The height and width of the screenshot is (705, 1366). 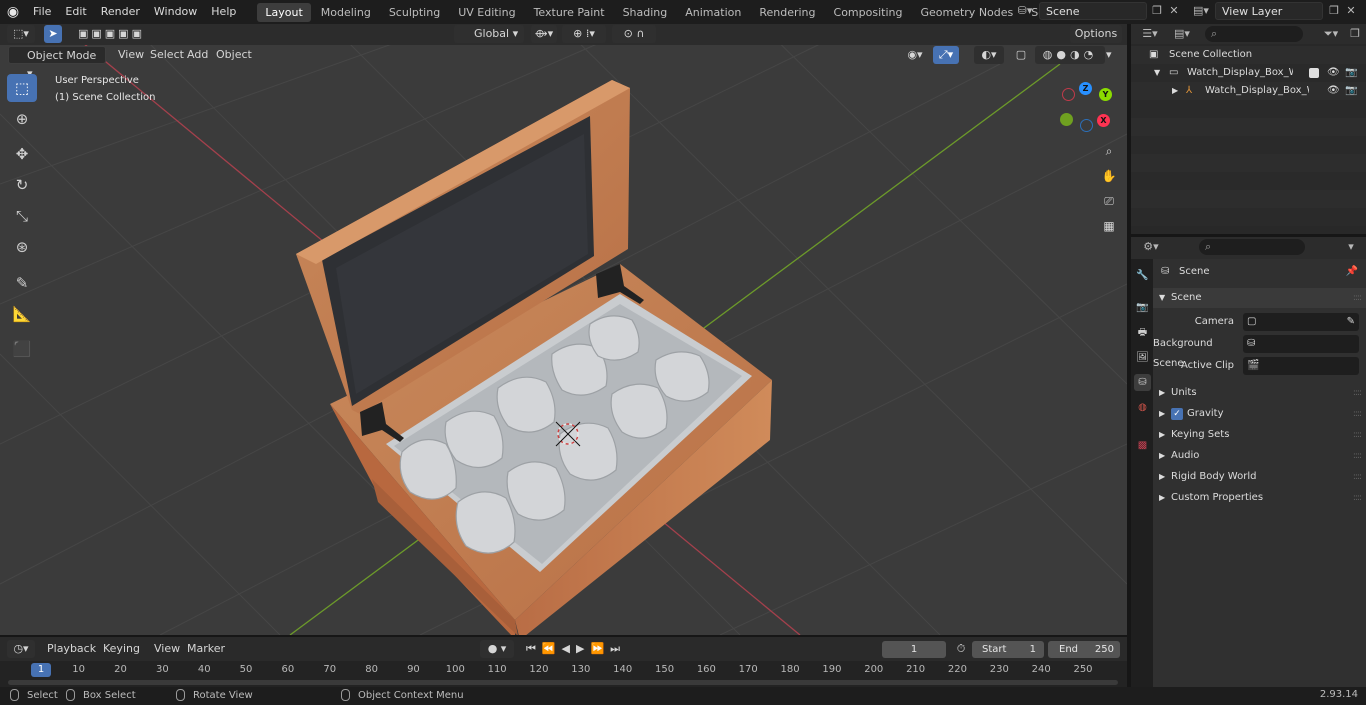 I want to click on gravity-section: ▶ ✓ Gravity ::::, so click(x=1259, y=414).